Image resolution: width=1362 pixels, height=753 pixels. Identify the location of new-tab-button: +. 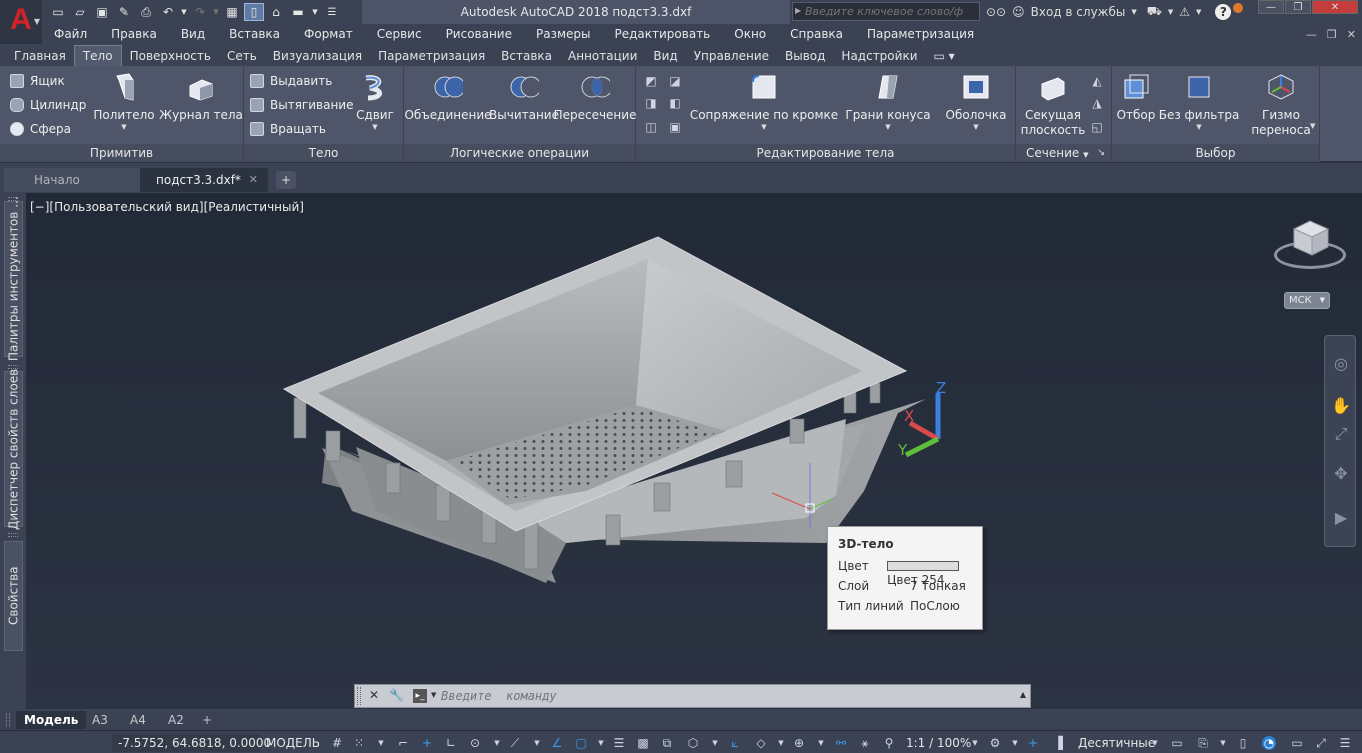
(286, 180).